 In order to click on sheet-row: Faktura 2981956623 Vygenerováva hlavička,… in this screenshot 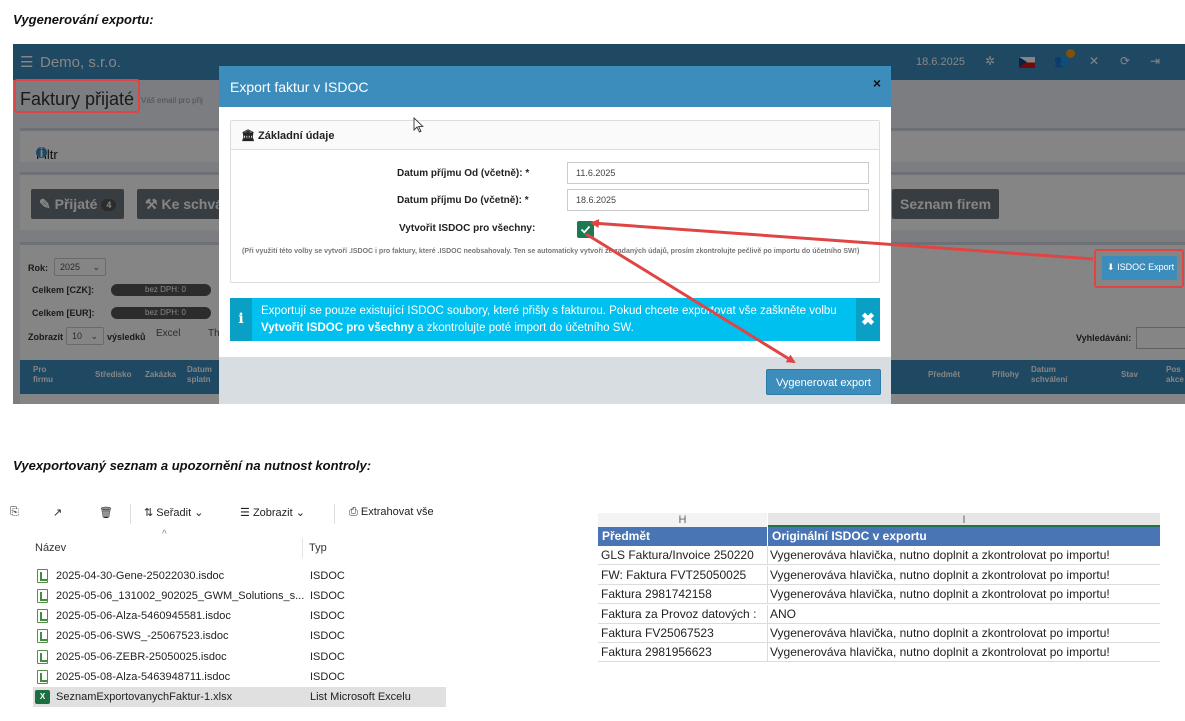, I will do `click(879, 652)`.